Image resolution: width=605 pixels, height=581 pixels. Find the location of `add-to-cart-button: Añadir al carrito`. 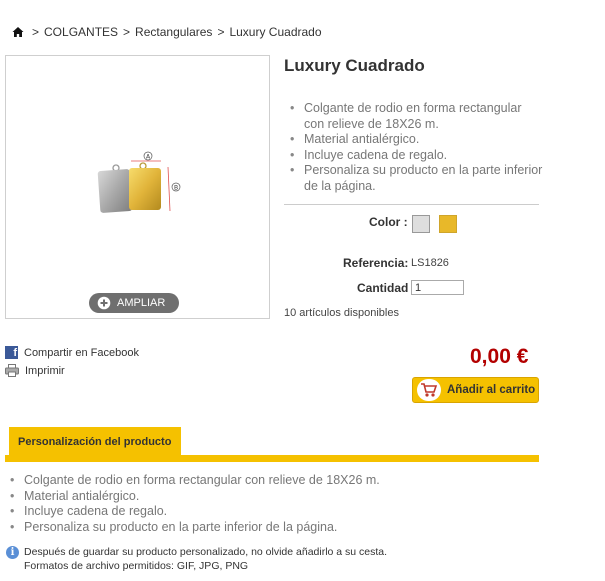

add-to-cart-button: Añadir al carrito is located at coordinates (475, 390).